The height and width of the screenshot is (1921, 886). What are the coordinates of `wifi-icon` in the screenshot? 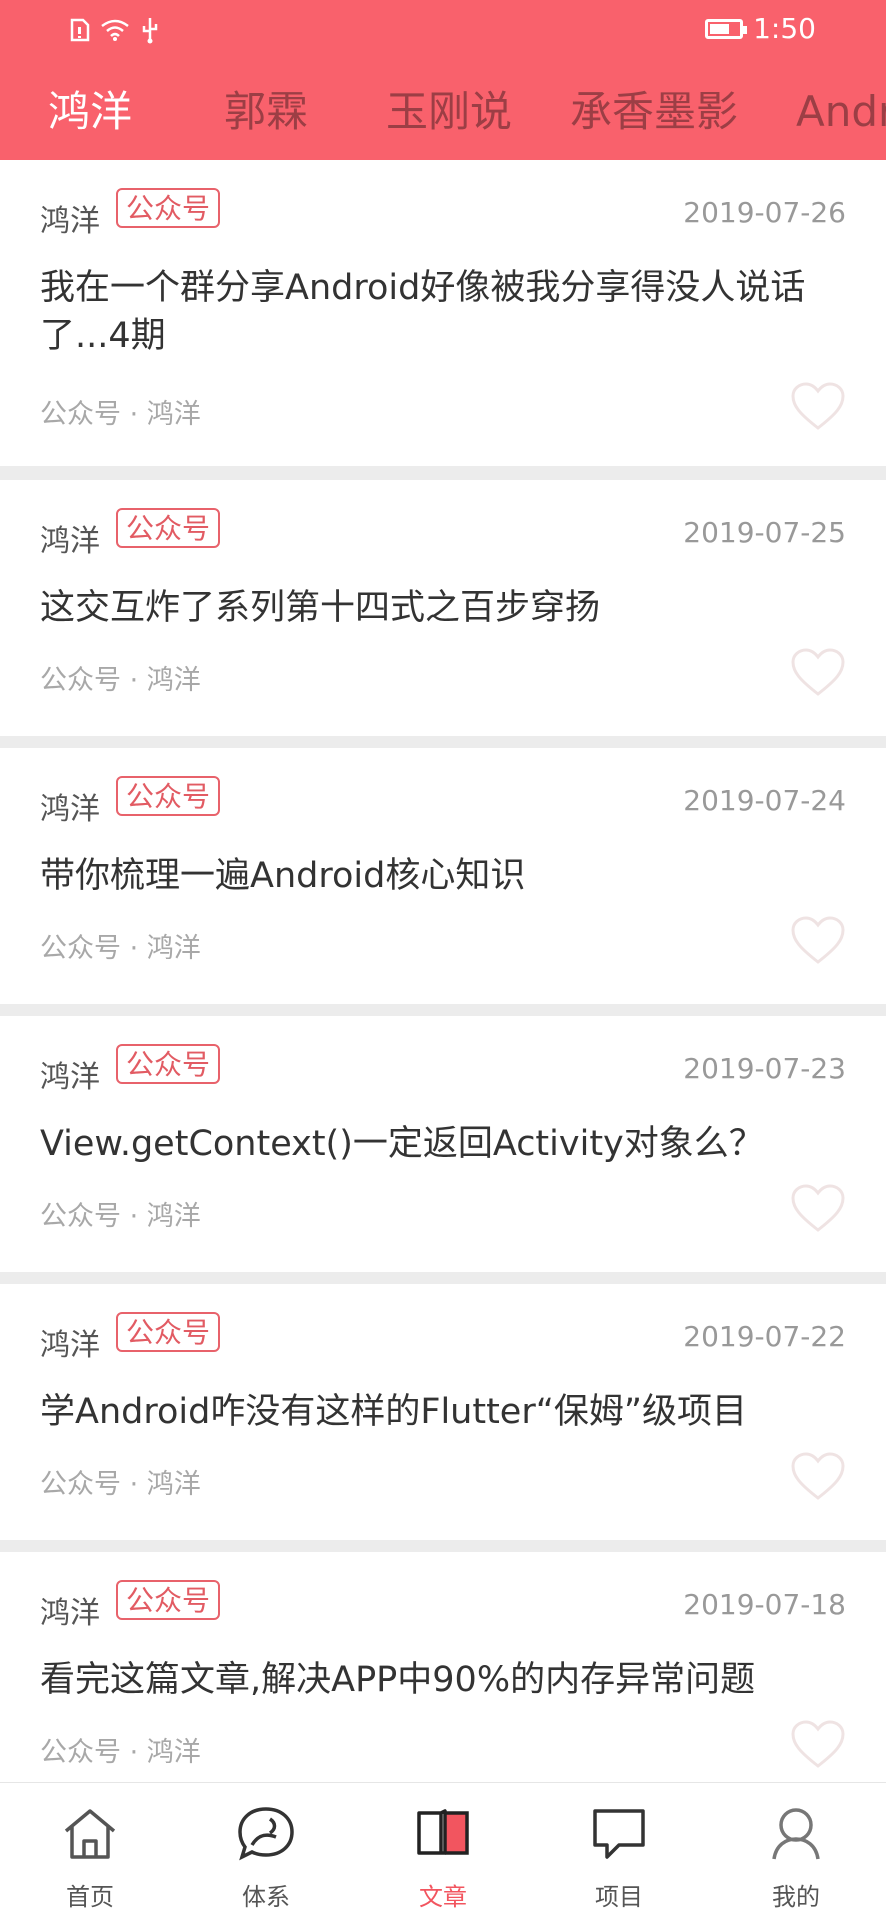 It's located at (115, 30).